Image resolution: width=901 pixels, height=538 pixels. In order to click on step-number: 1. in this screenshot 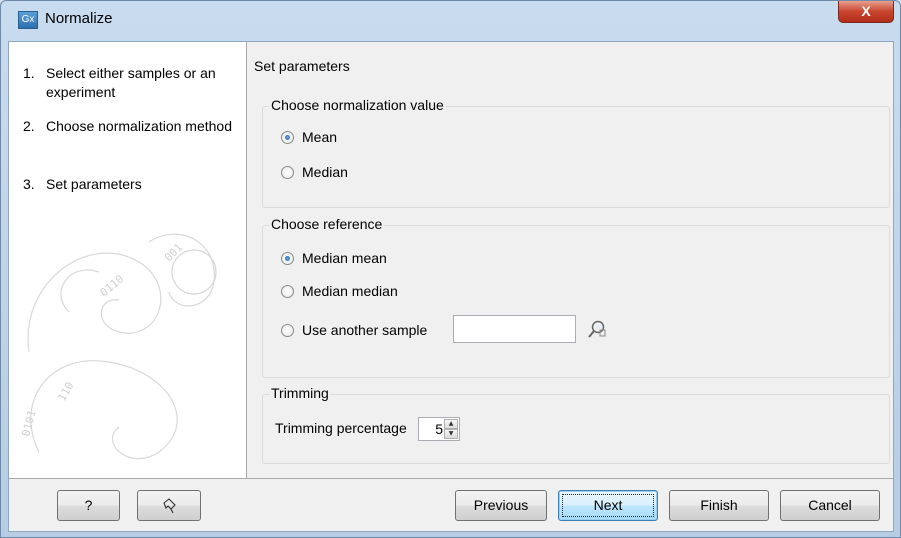, I will do `click(29, 73)`.